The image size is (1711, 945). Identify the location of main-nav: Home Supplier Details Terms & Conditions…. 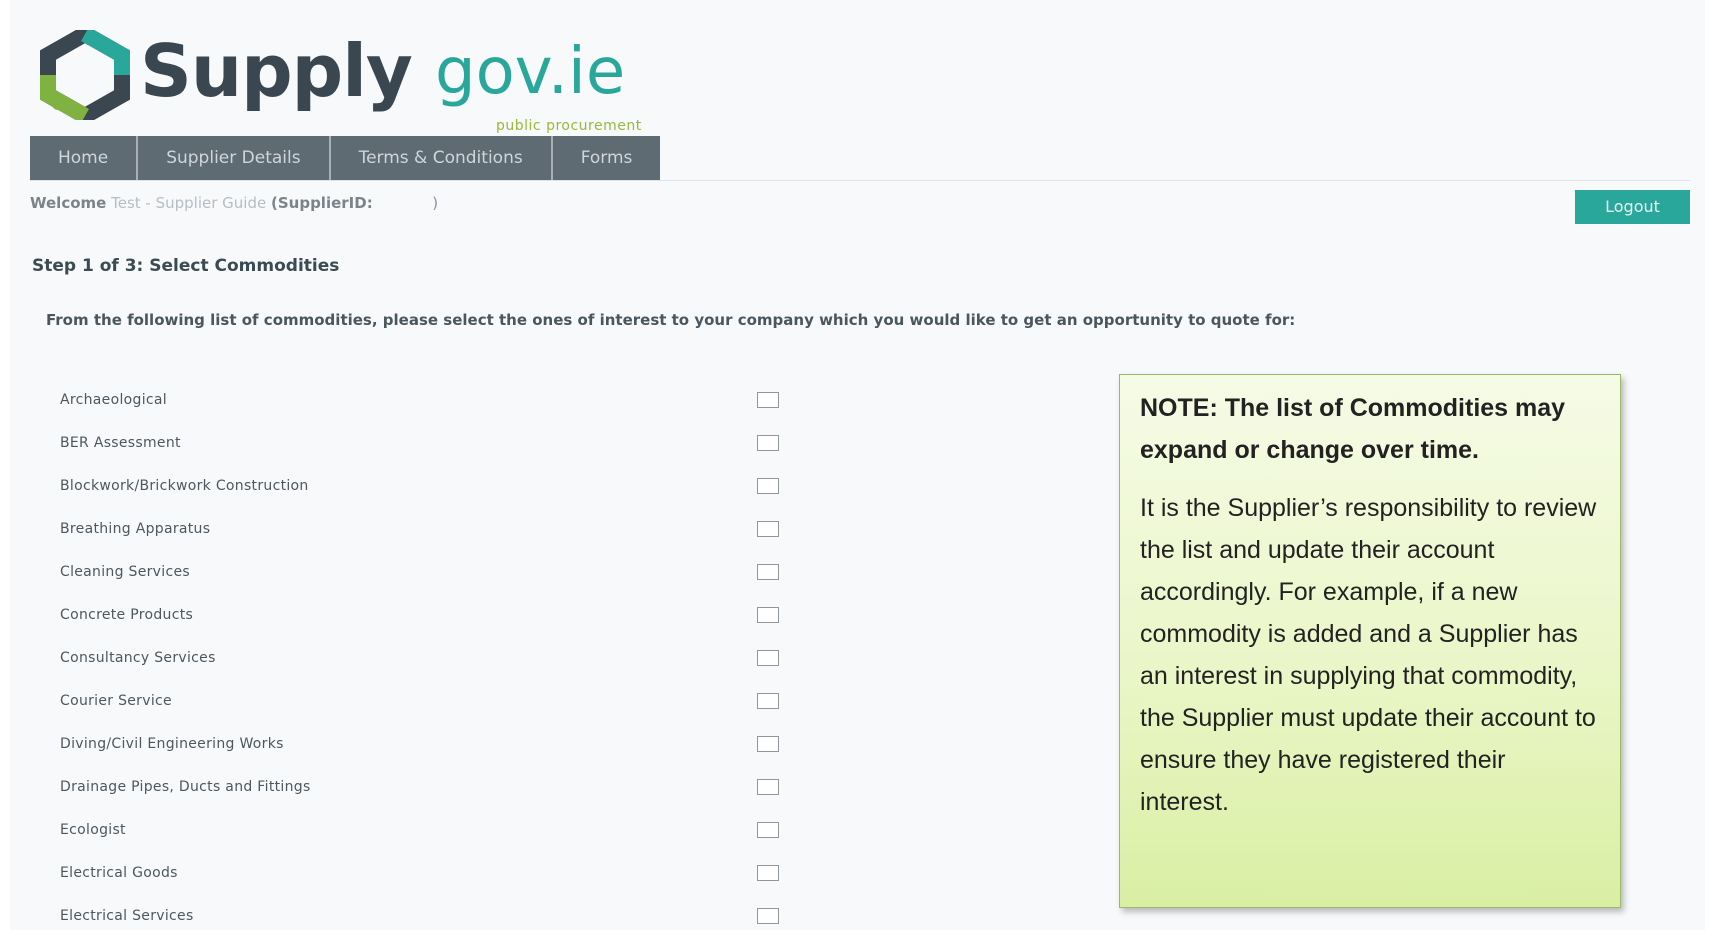
(345, 158).